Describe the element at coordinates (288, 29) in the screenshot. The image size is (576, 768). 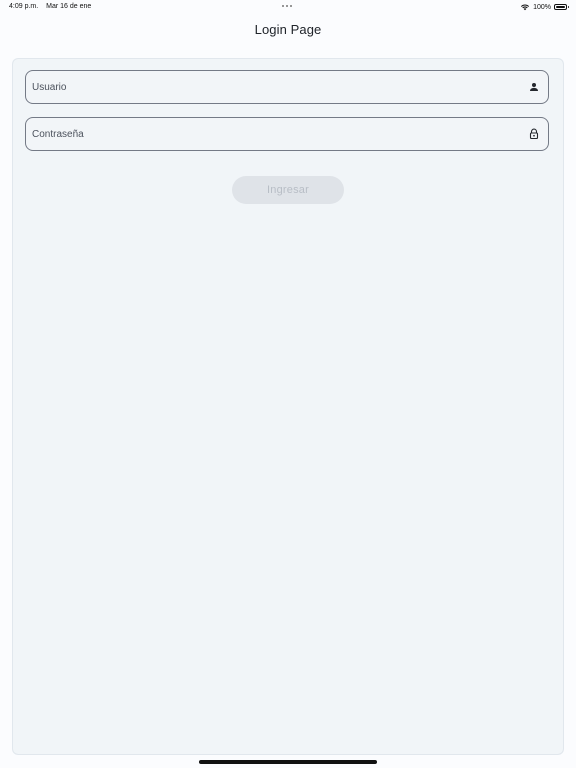
I see `page-title: Login Page` at that location.